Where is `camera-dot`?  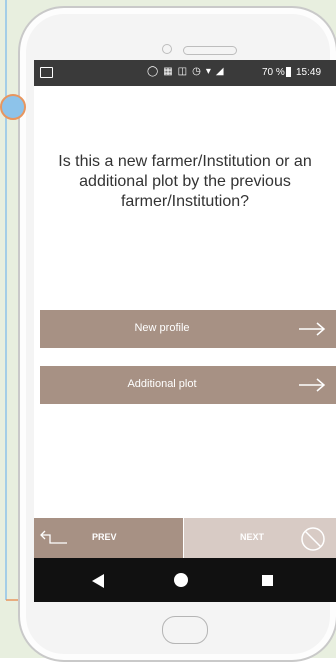 camera-dot is located at coordinates (167, 49).